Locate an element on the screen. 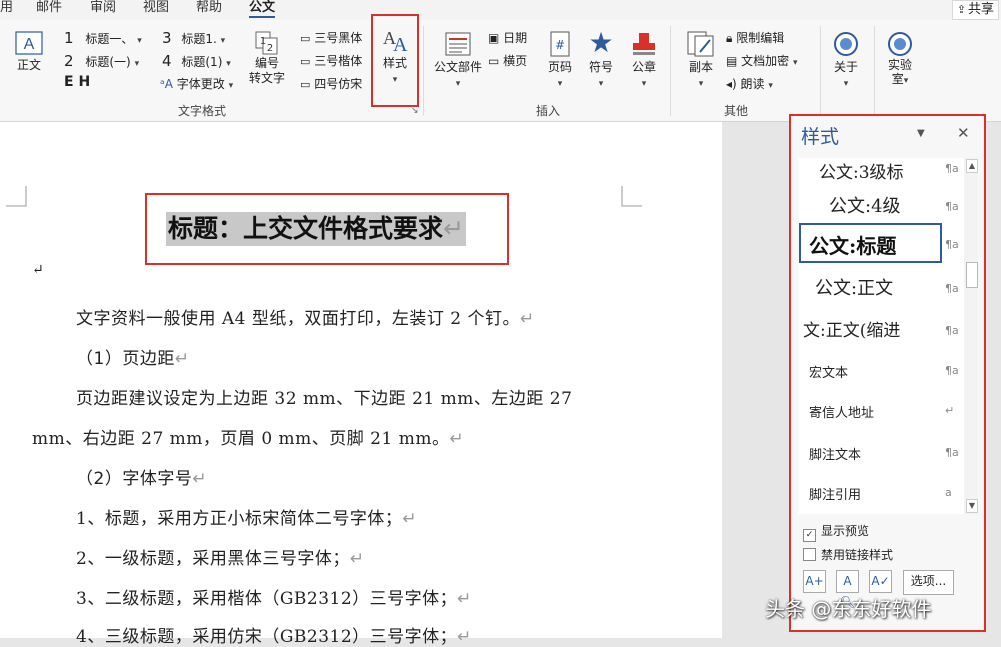 The width and height of the screenshot is (1001, 647). font-kaiti-button: ▭ 三号楷体 is located at coordinates (331, 60).